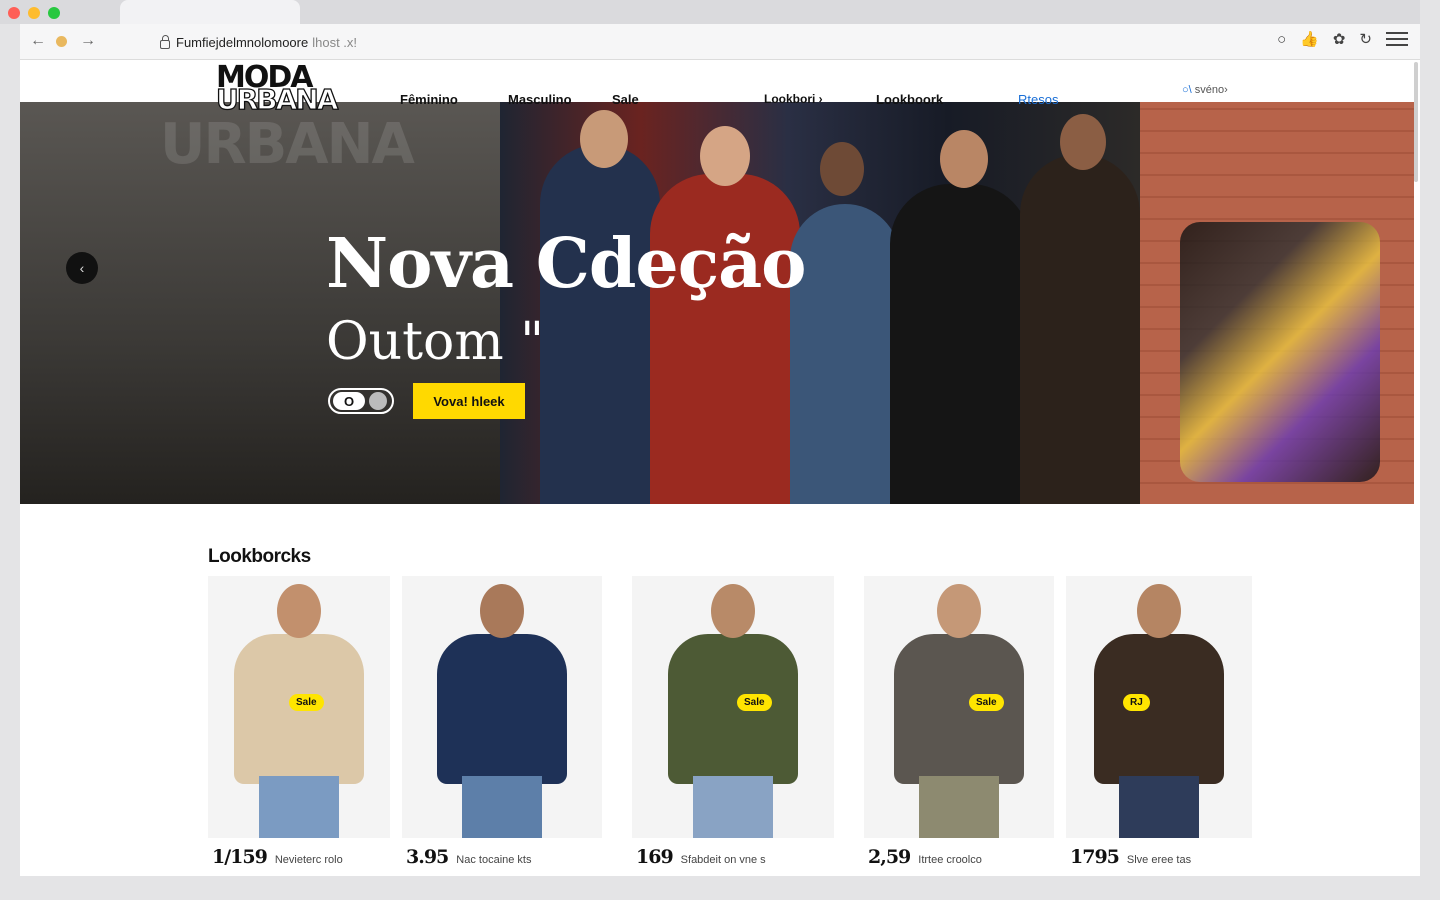 The width and height of the screenshot is (1440, 900). I want to click on product-card: Sale 1/159 Nevieterc rolo, so click(299, 726).